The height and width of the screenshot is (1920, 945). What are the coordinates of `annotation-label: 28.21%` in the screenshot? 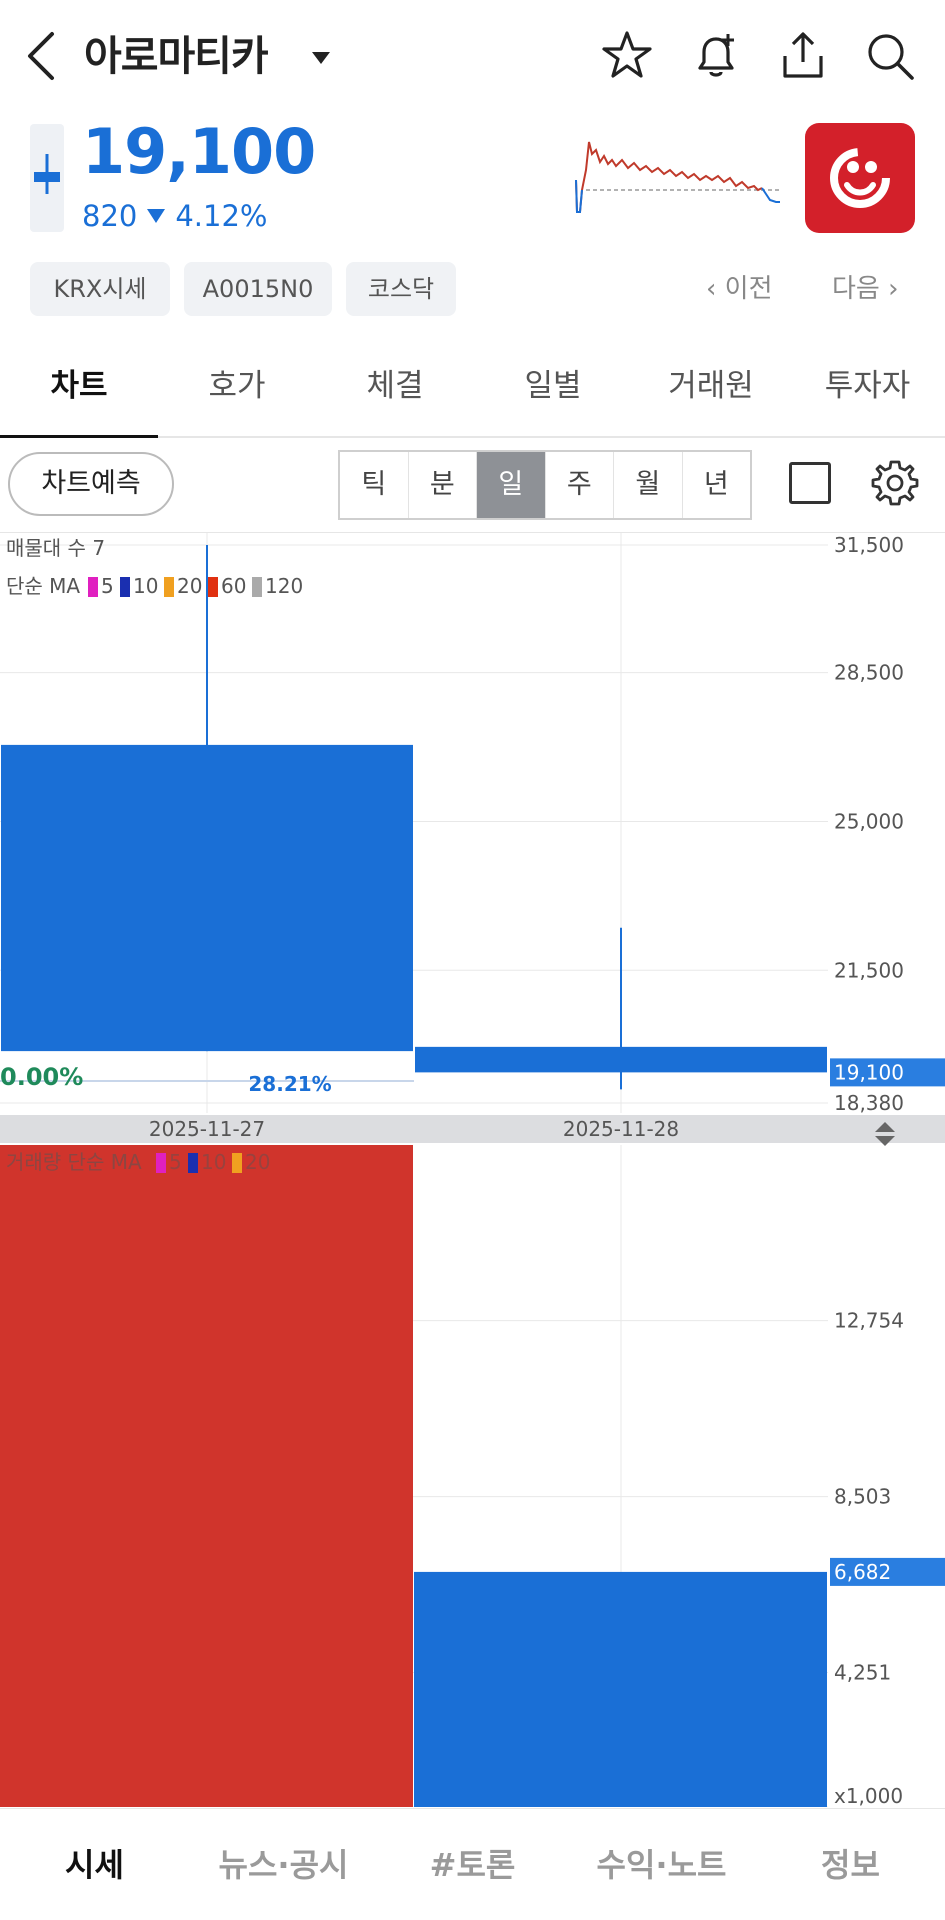 It's located at (289, 1084).